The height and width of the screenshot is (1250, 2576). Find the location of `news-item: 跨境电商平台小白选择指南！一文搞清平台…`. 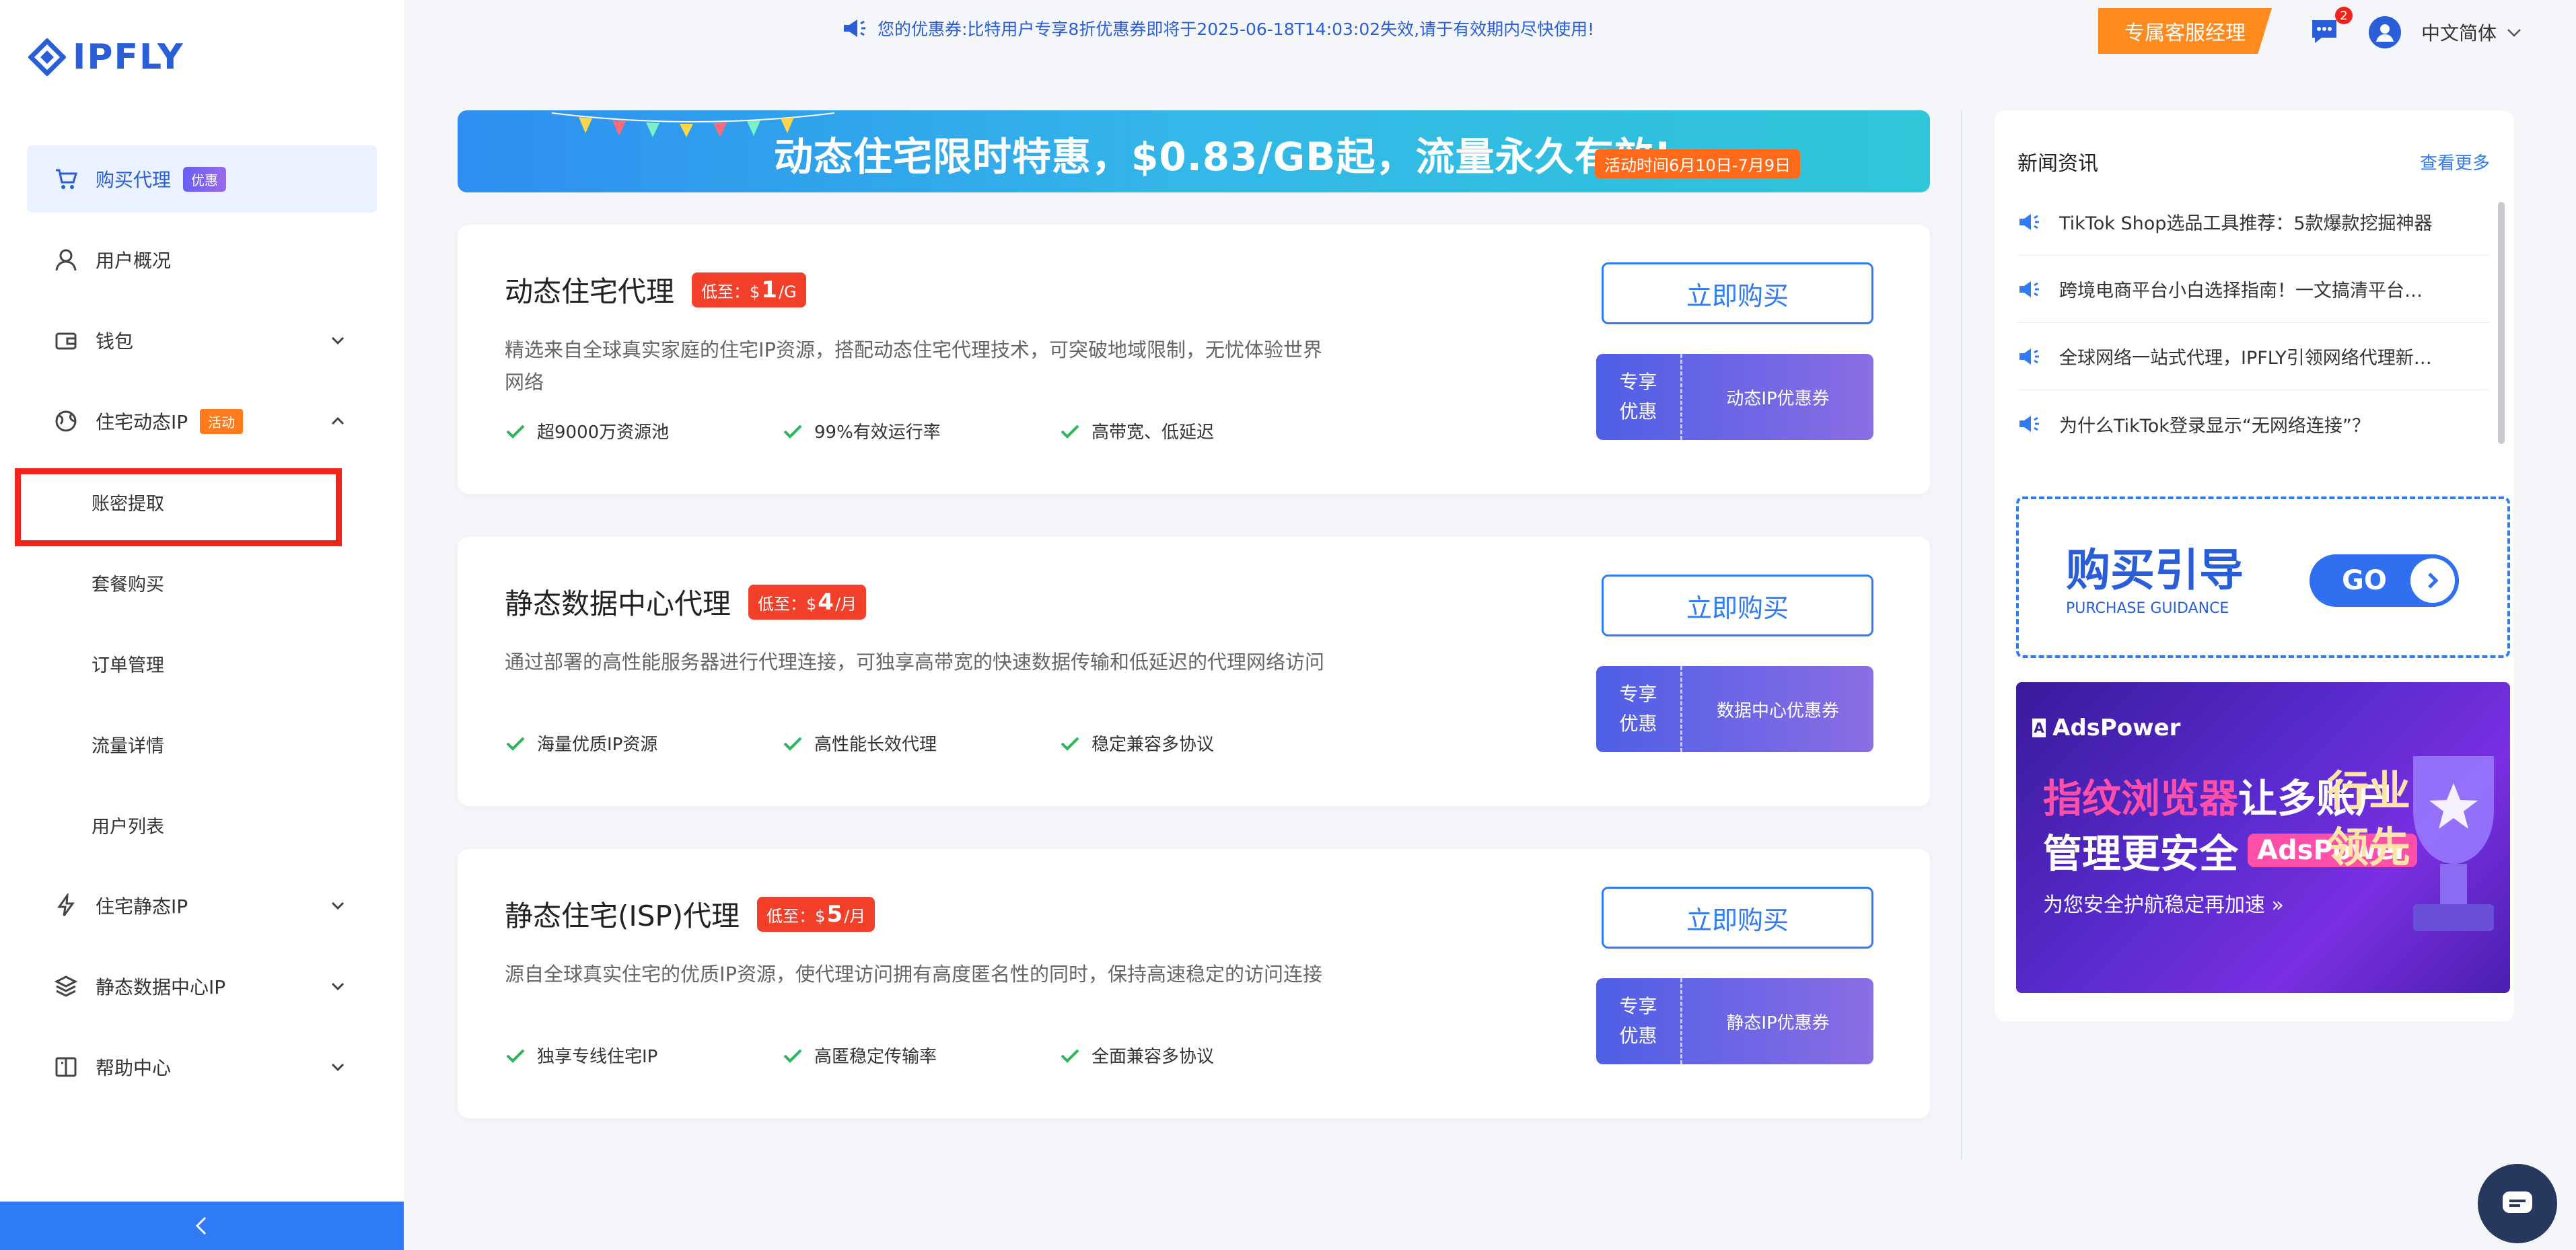

news-item: 跨境电商平台小白选择指南！一文搞清平台… is located at coordinates (2253, 289).